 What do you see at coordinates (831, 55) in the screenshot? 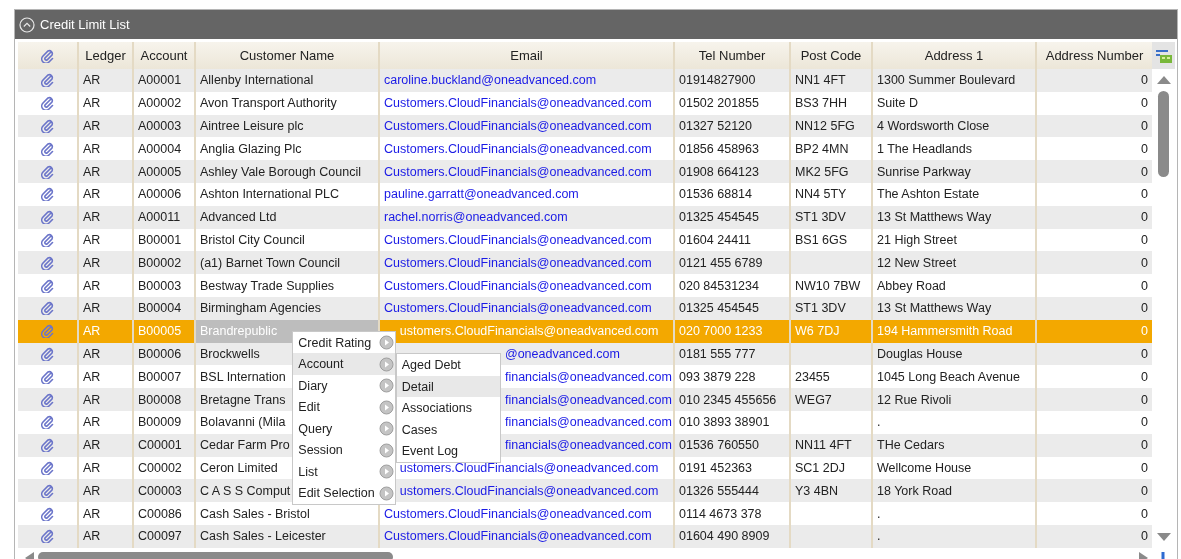
I see `column-header: Post Code` at bounding box center [831, 55].